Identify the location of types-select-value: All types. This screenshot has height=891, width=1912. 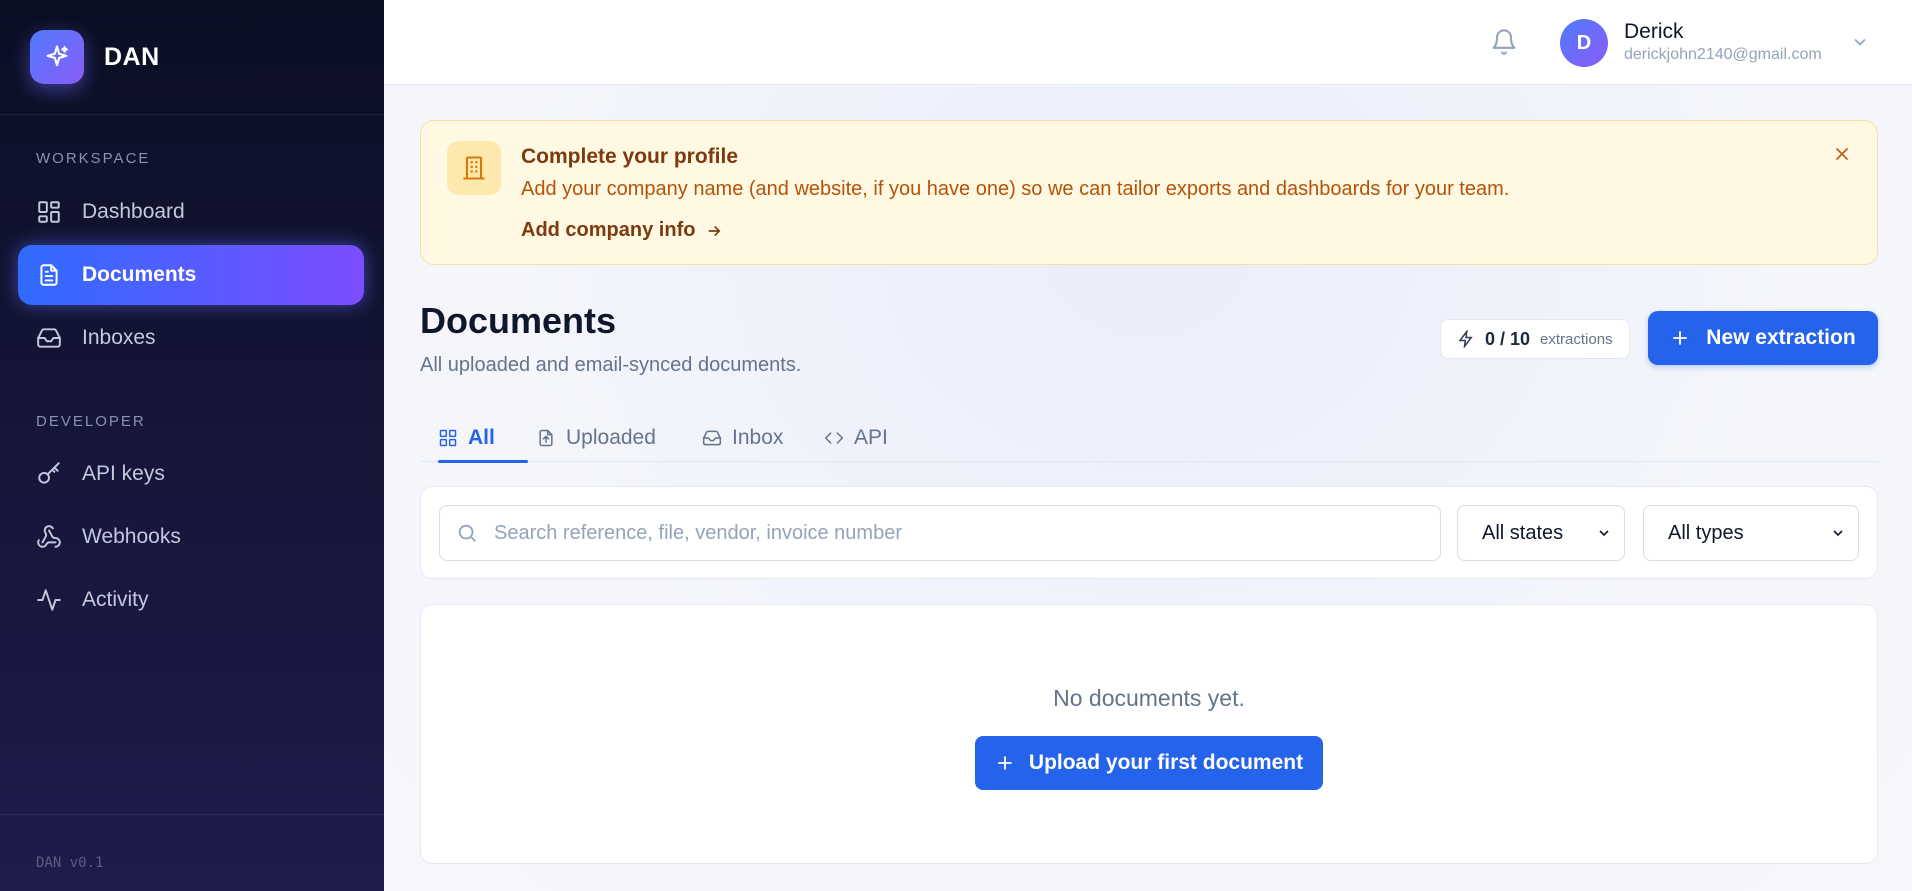
(1706, 532).